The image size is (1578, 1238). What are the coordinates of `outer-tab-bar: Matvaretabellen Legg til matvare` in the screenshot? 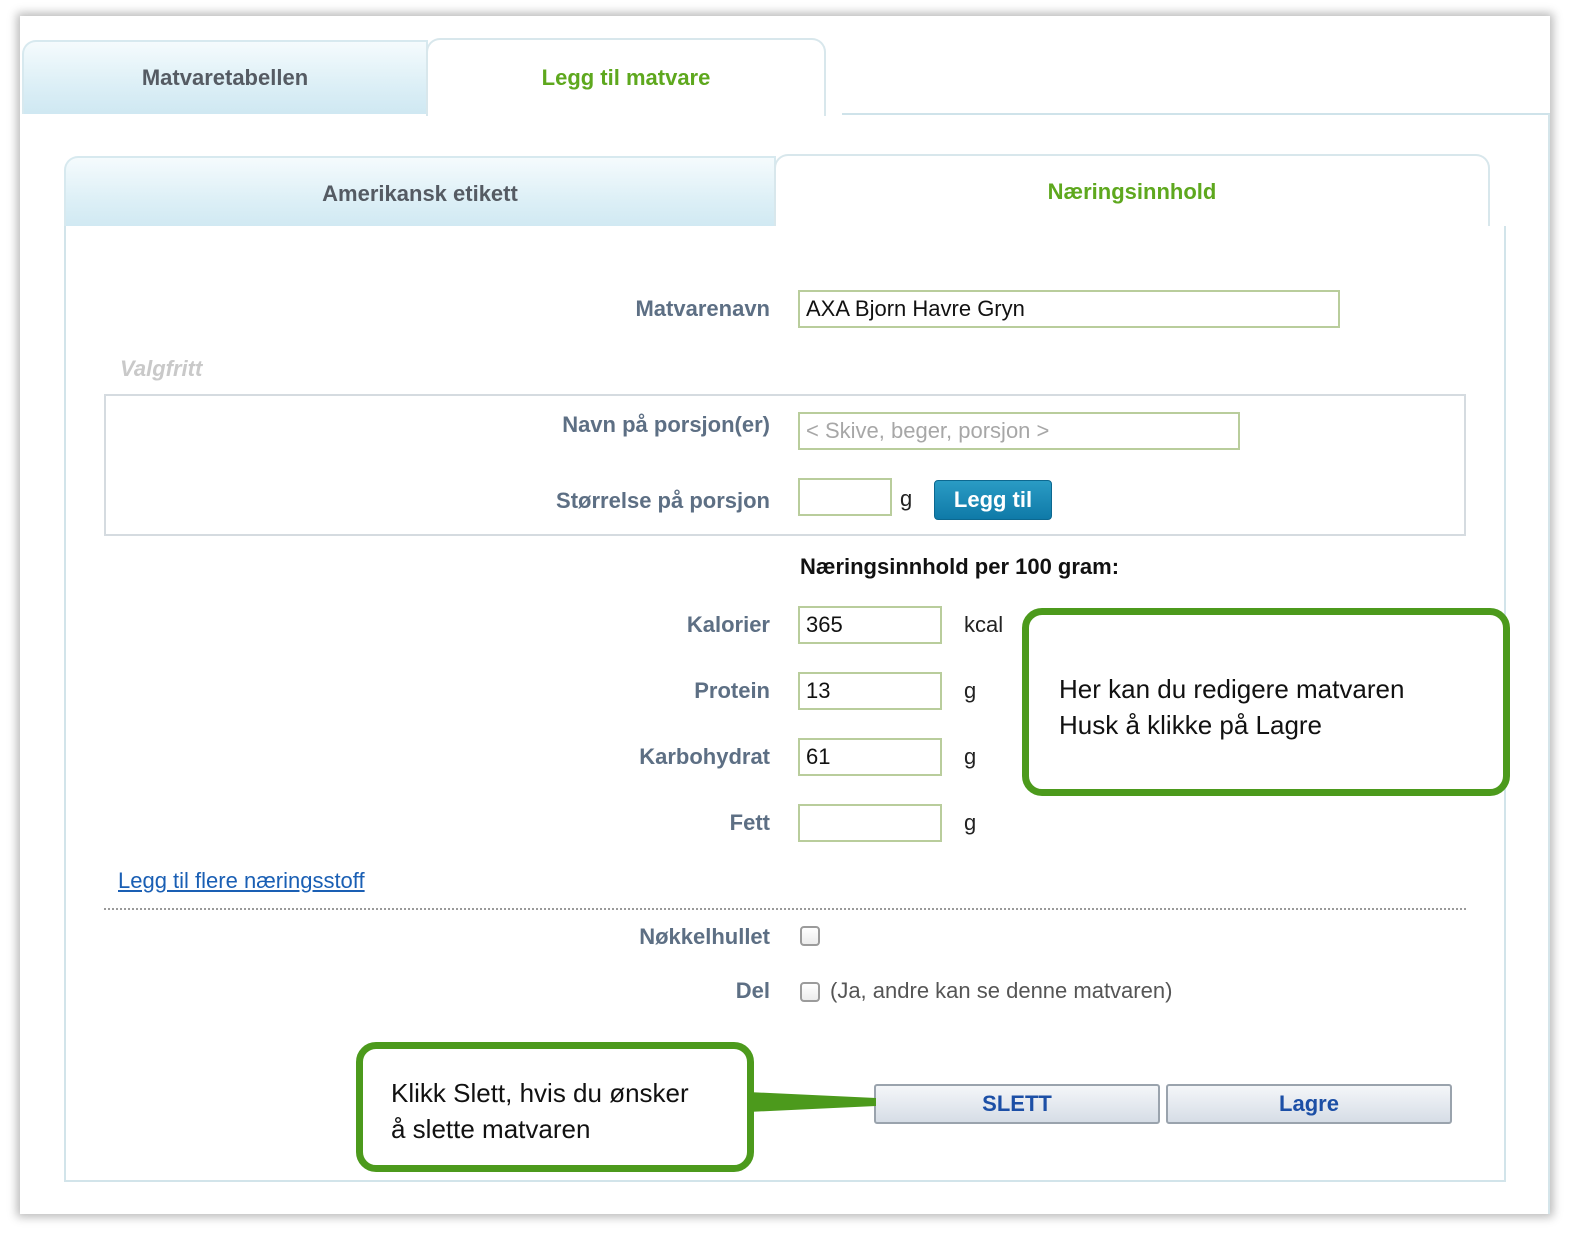 It's located at (785, 77).